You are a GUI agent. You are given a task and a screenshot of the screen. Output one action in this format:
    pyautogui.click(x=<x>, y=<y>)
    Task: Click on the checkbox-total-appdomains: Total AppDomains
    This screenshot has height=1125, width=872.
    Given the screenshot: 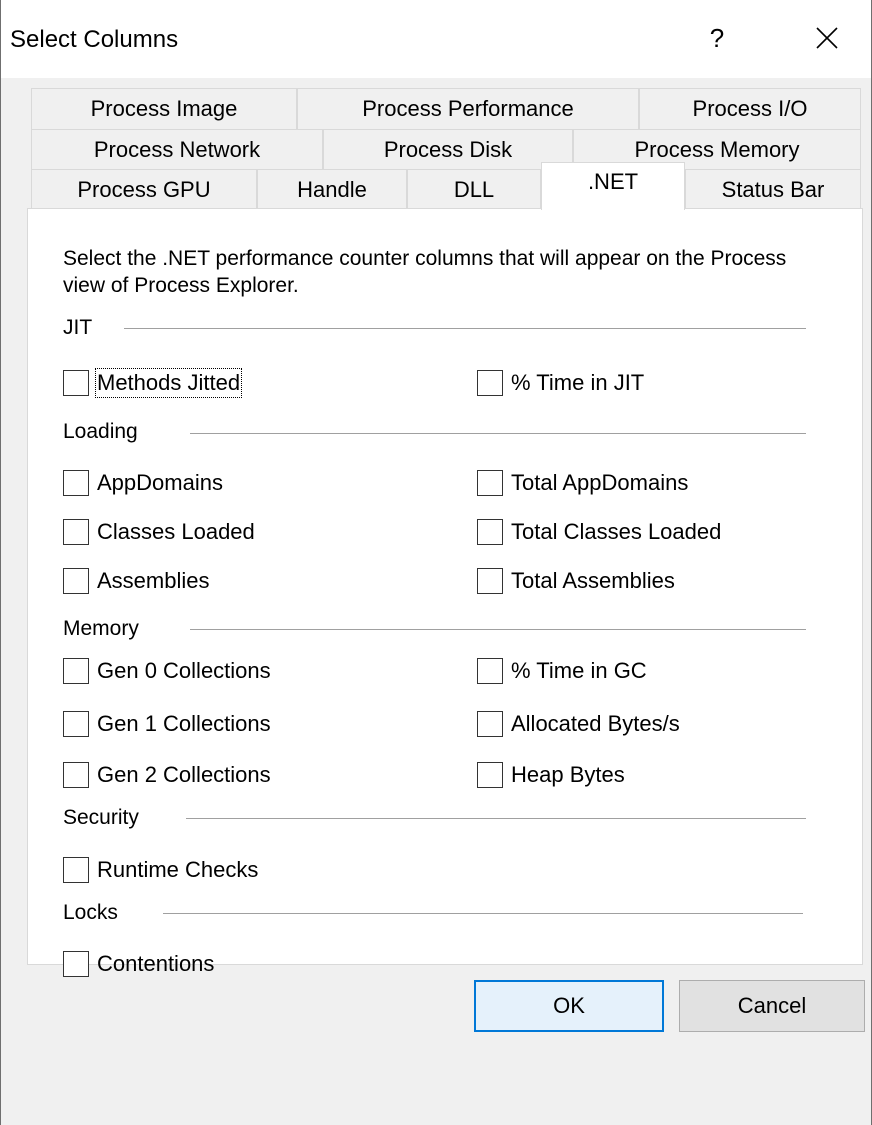 What is the action you would take?
    pyautogui.click(x=583, y=483)
    